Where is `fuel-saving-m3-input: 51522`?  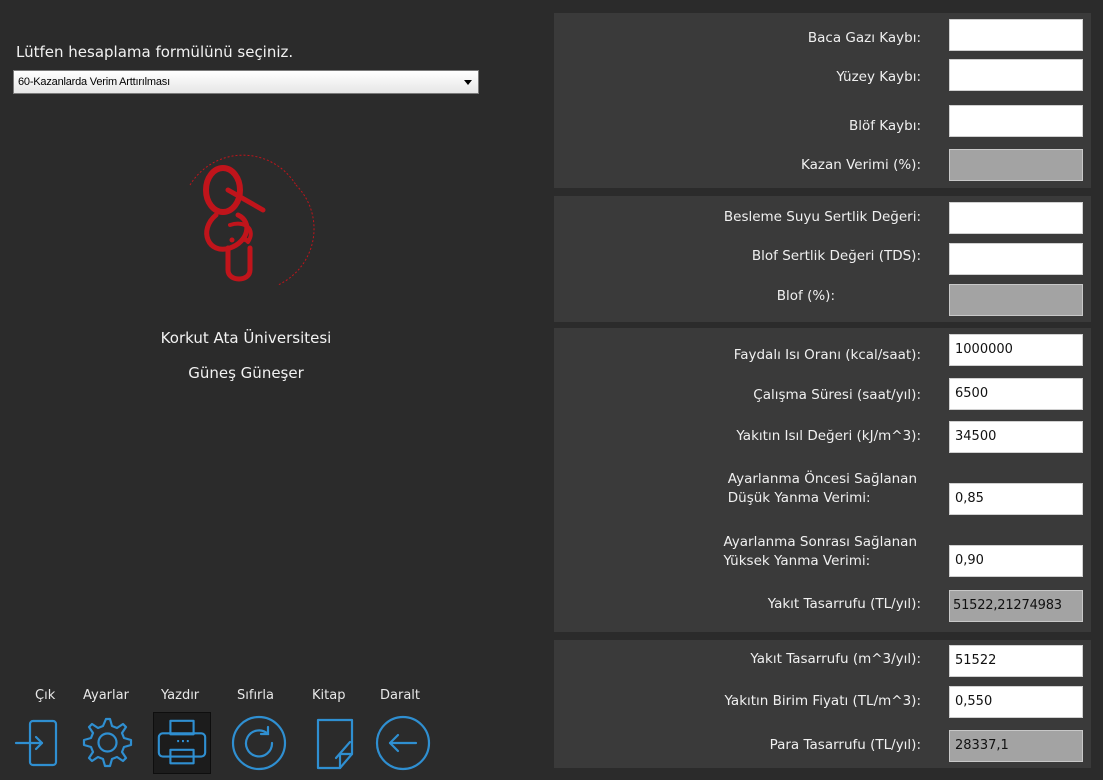
fuel-saving-m3-input: 51522 is located at coordinates (1016, 661).